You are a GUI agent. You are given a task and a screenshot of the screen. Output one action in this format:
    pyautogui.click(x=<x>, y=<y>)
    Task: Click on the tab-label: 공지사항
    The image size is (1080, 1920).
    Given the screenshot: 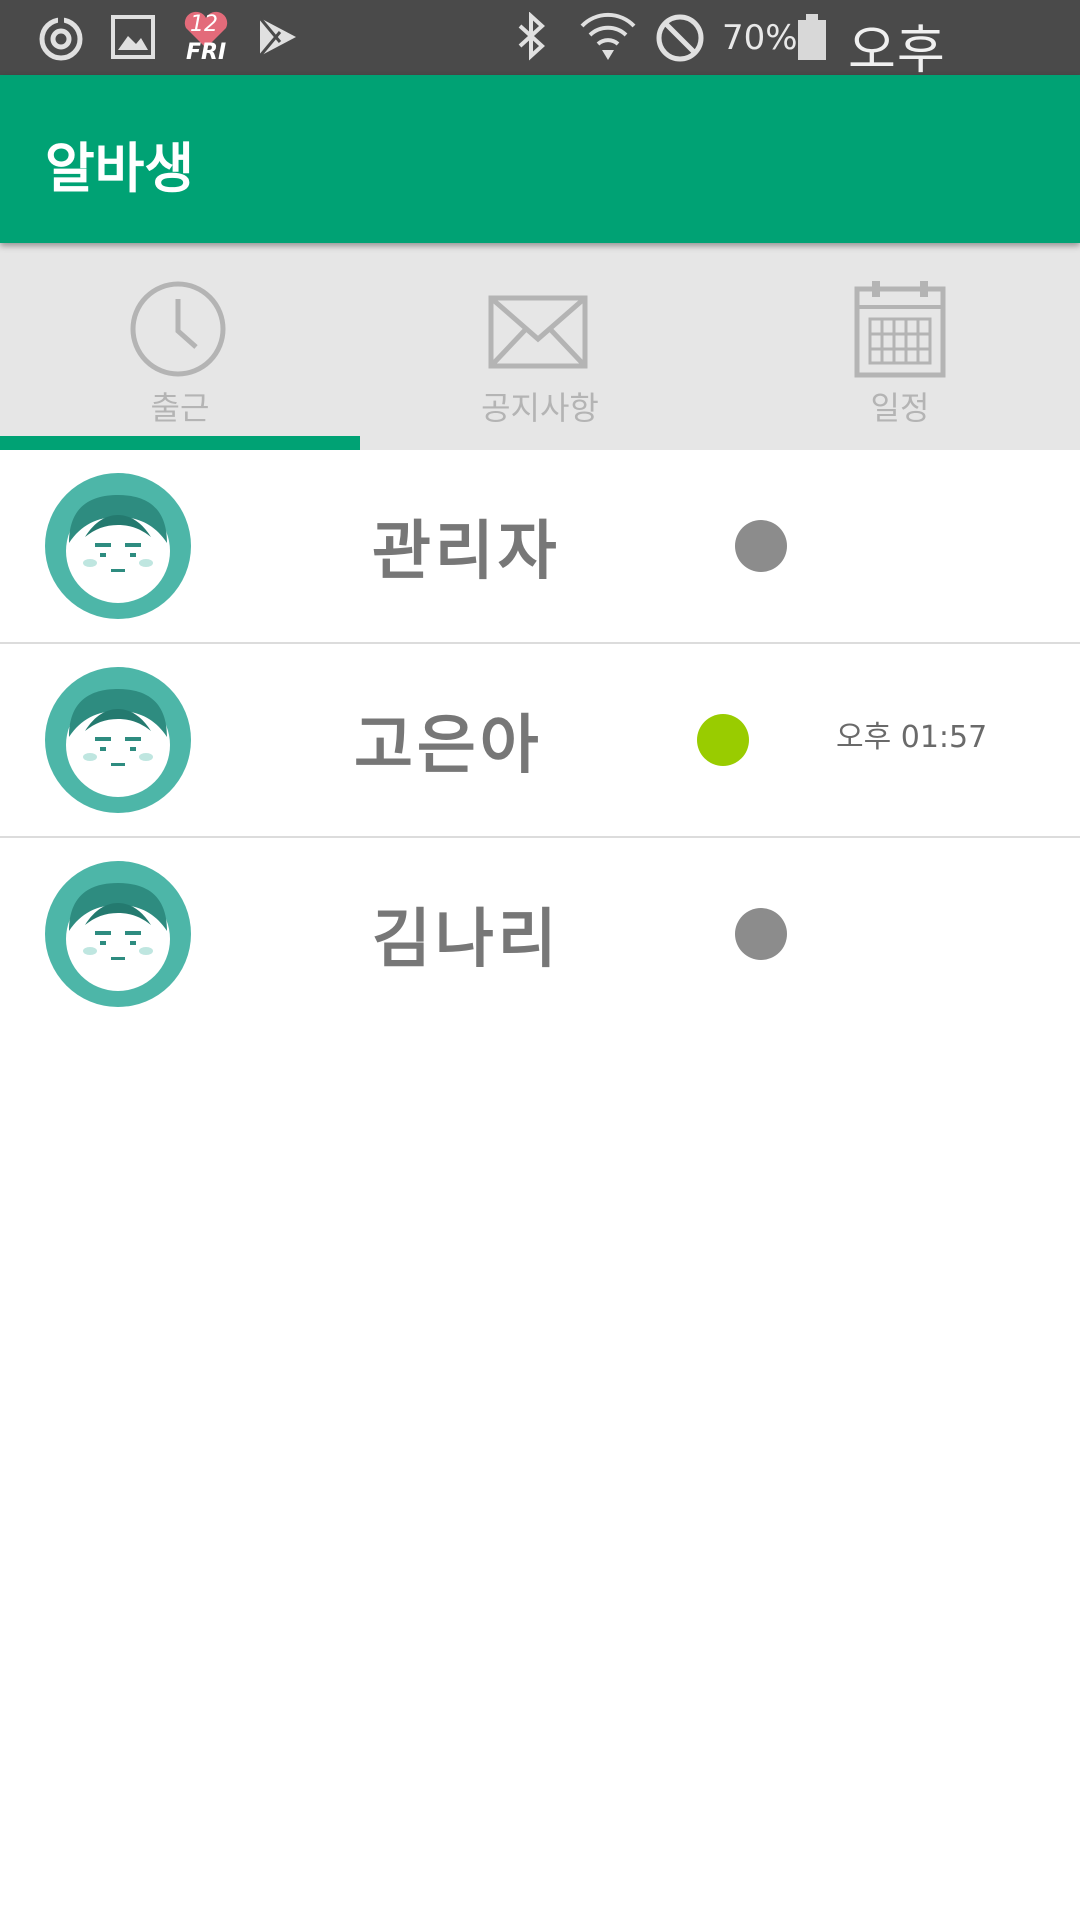 What is the action you would take?
    pyautogui.click(x=540, y=408)
    